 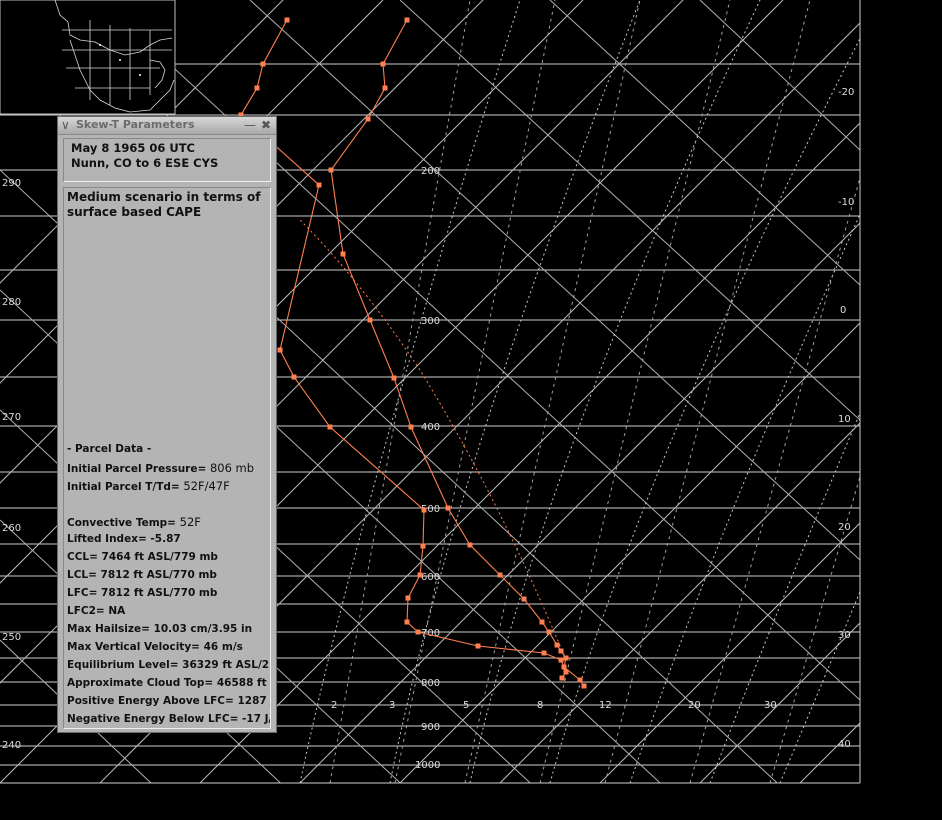 What do you see at coordinates (142, 557) in the screenshot?
I see `ccl: CCL= 7464 ft ASL/779 mb` at bounding box center [142, 557].